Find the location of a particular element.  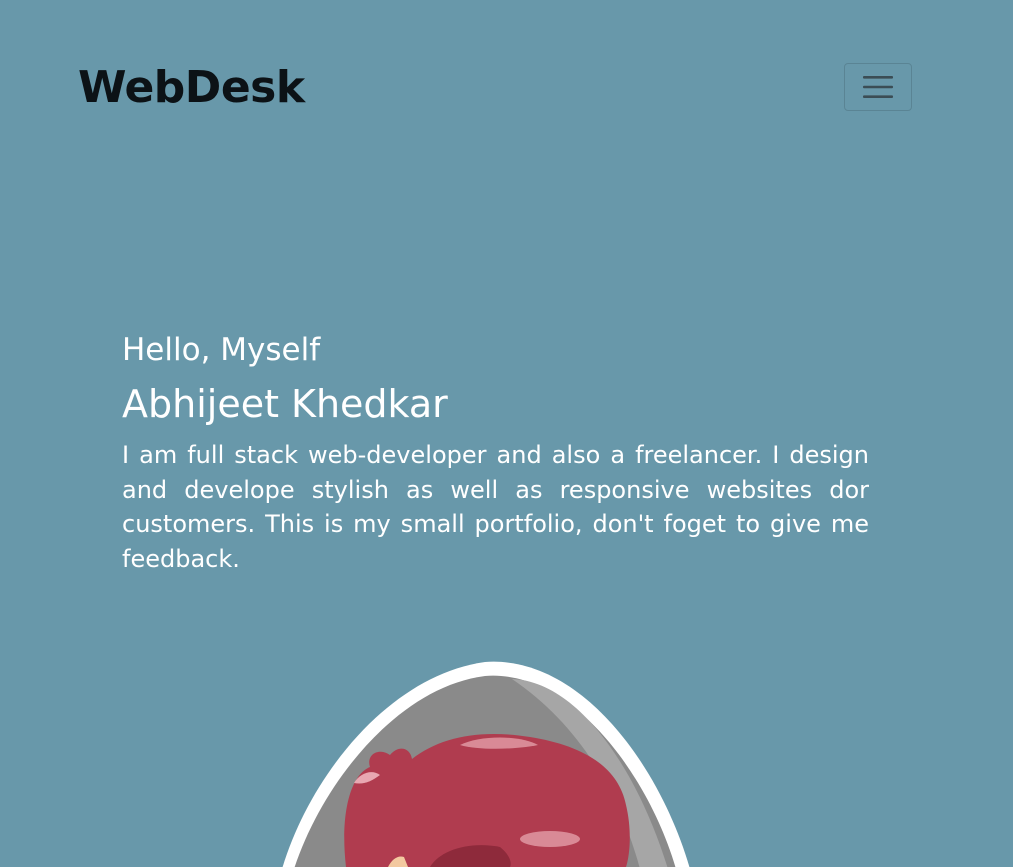

hamburger-menu-icon is located at coordinates (878, 87).